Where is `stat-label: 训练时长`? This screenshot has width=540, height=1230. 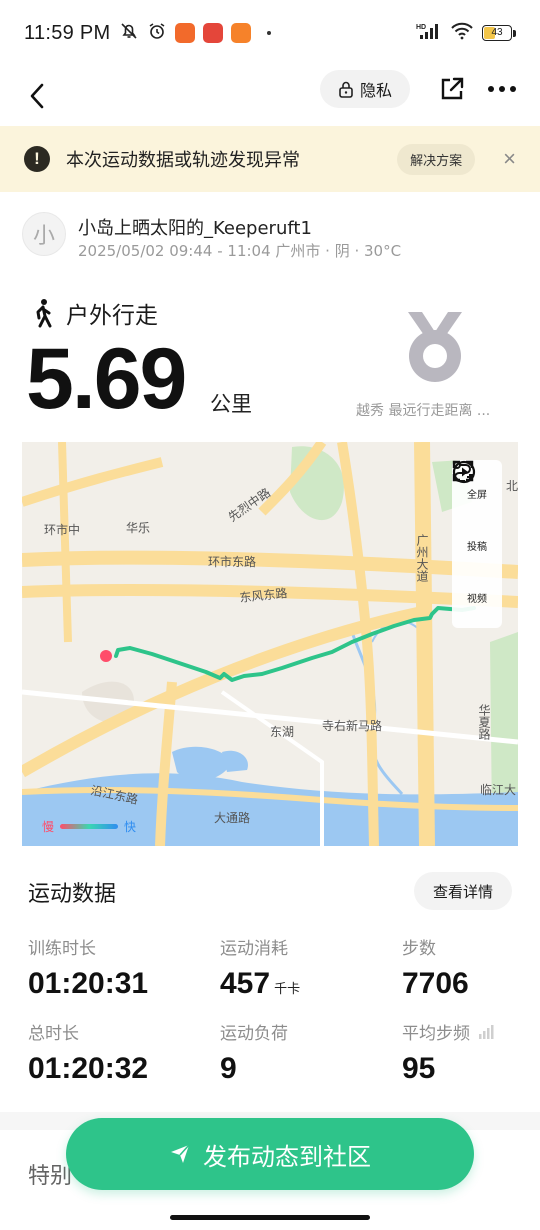 stat-label: 训练时长 is located at coordinates (62, 949).